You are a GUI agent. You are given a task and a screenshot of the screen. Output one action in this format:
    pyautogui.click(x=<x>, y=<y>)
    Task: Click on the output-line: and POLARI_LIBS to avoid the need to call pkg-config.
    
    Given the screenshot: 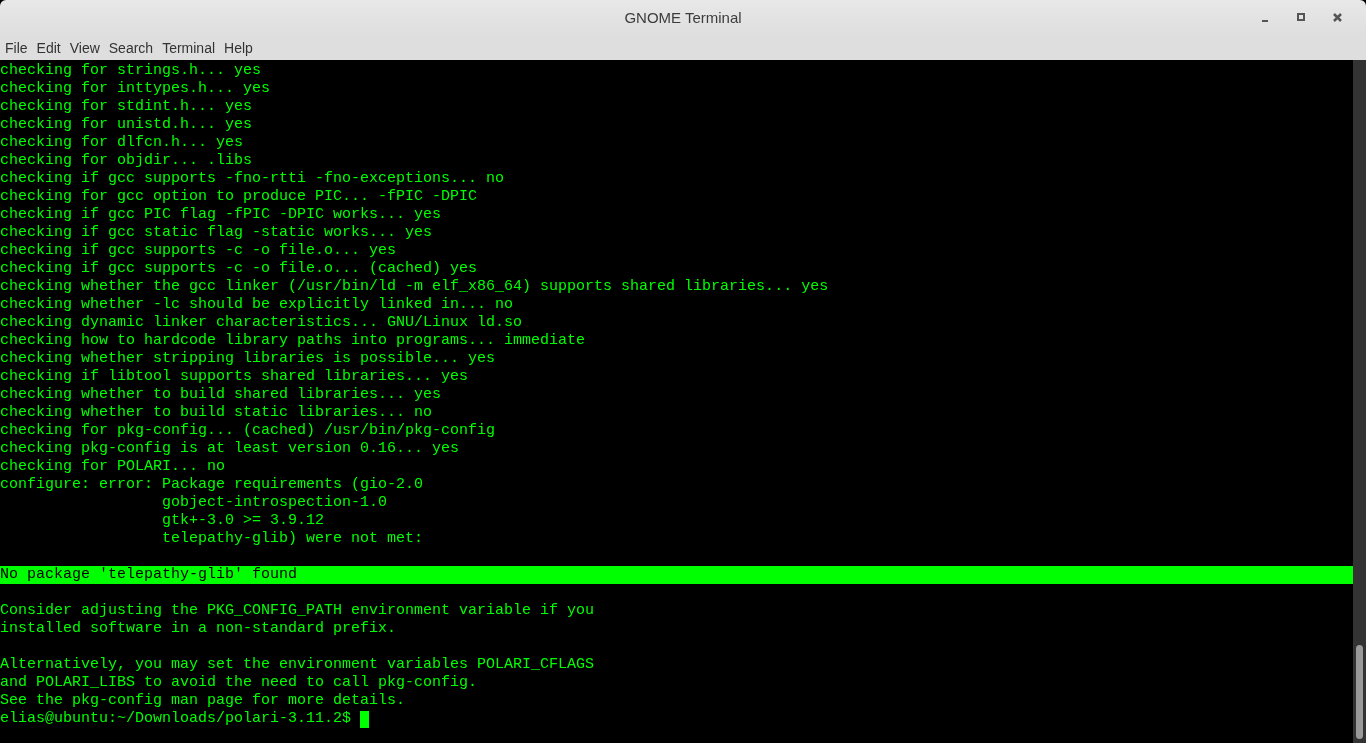 What is the action you would take?
    pyautogui.click(x=239, y=683)
    